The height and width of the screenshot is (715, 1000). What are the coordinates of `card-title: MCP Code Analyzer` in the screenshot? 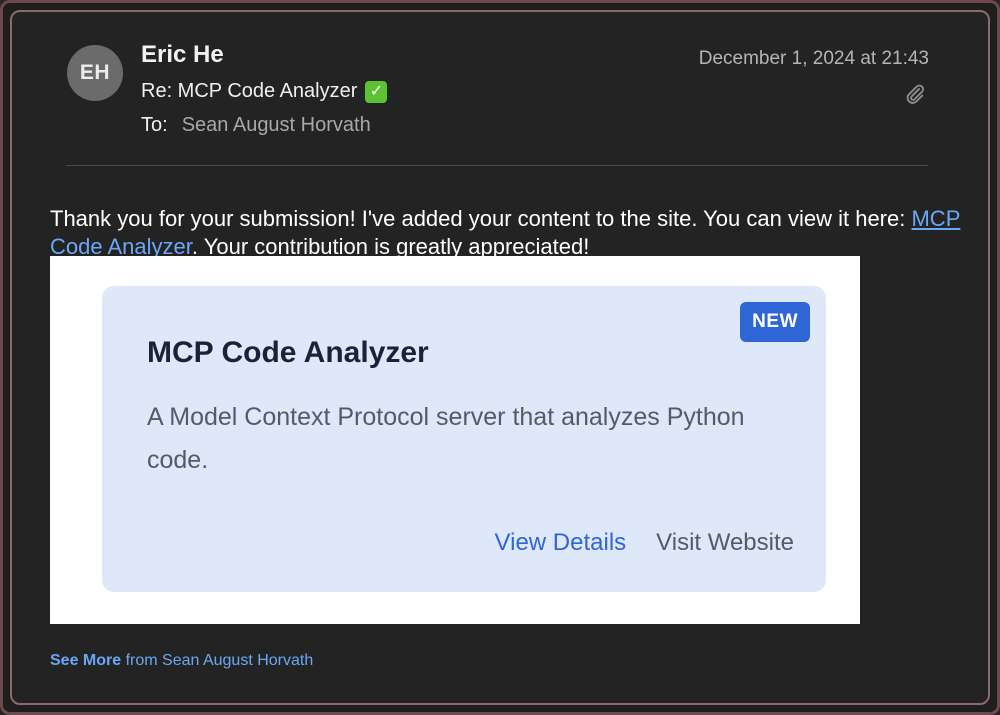 It's located at (288, 352).